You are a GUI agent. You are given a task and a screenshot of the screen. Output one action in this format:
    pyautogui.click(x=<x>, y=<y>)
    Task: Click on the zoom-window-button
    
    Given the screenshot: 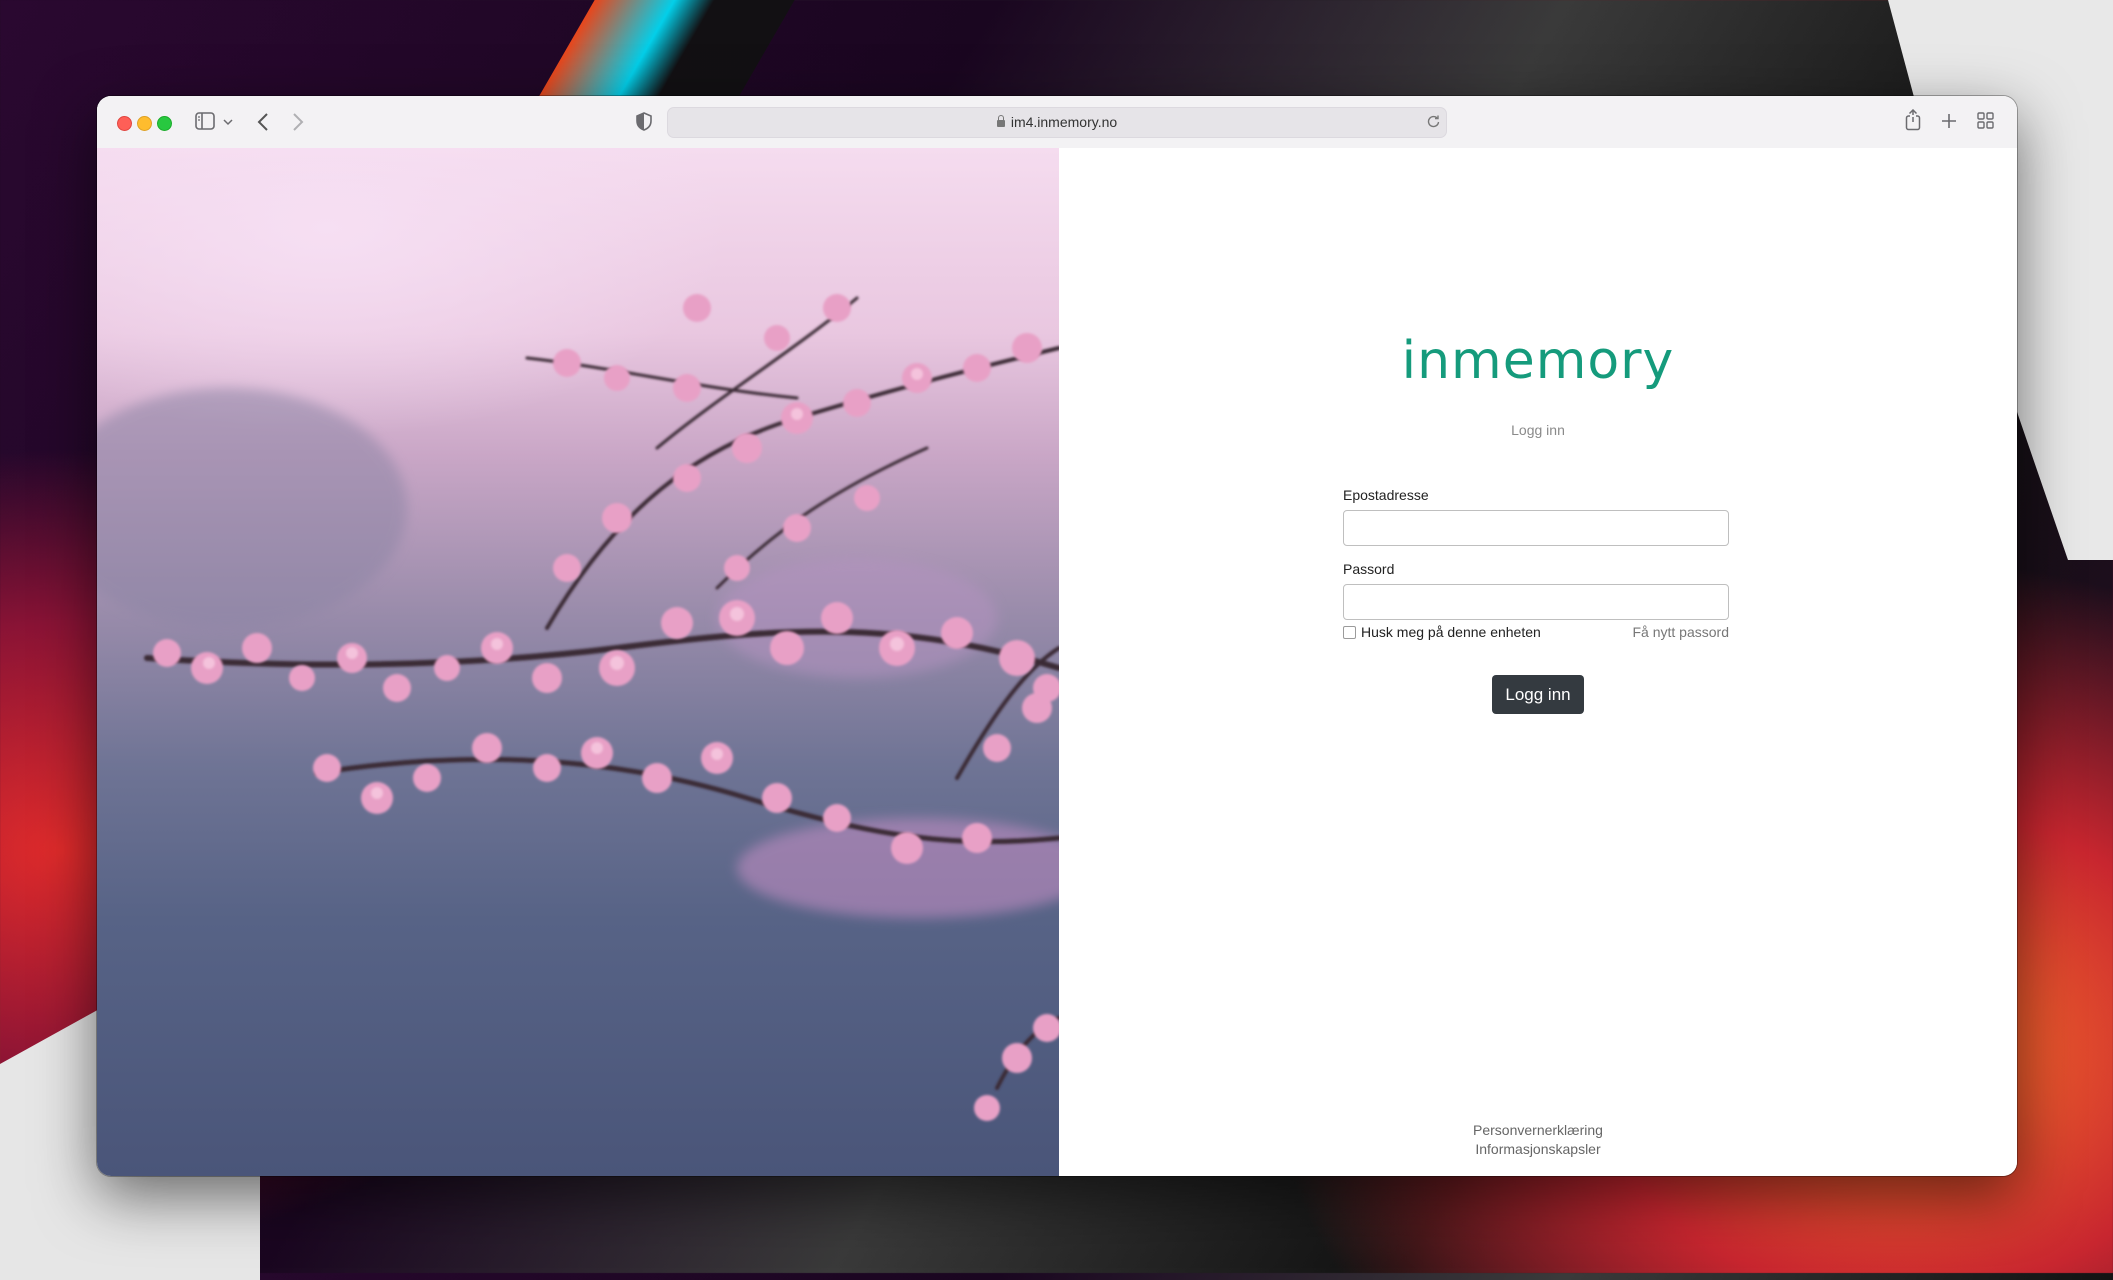 What is the action you would take?
    pyautogui.click(x=164, y=123)
    